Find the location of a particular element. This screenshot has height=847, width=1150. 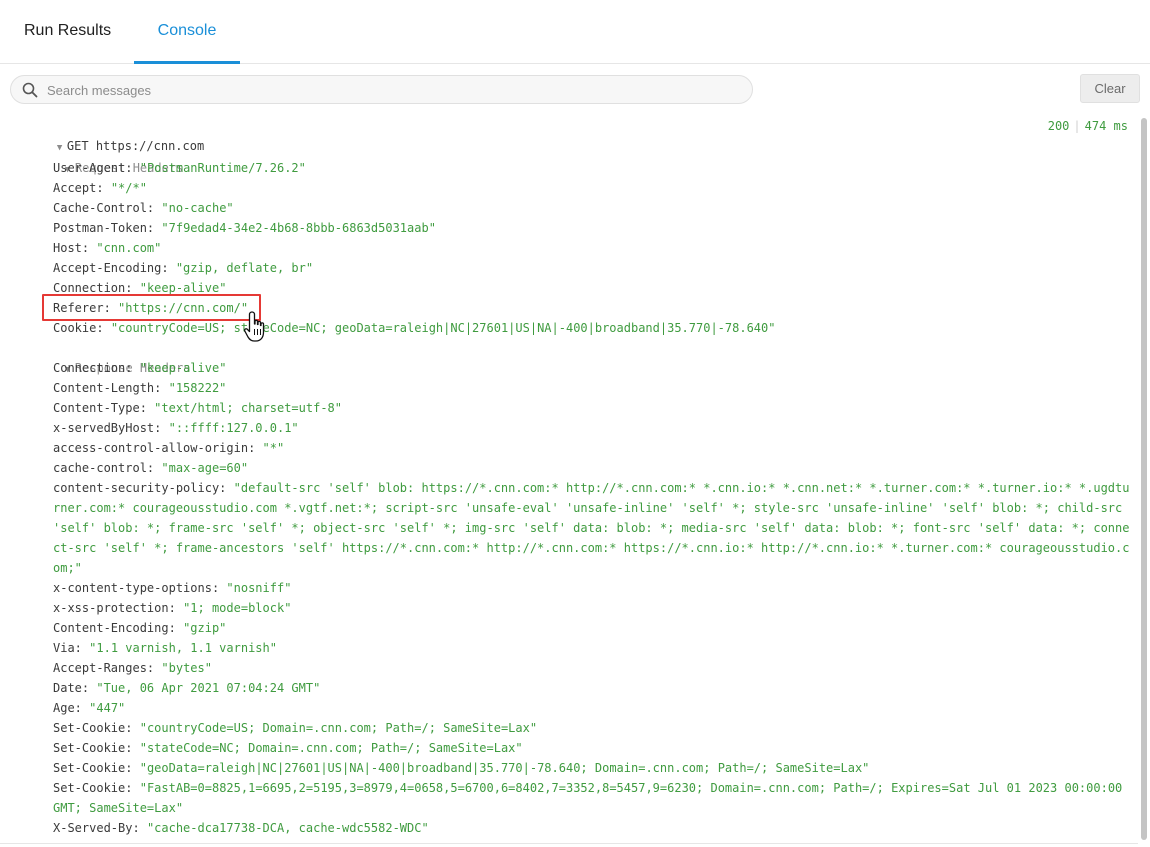

search-bar is located at coordinates (381, 89).